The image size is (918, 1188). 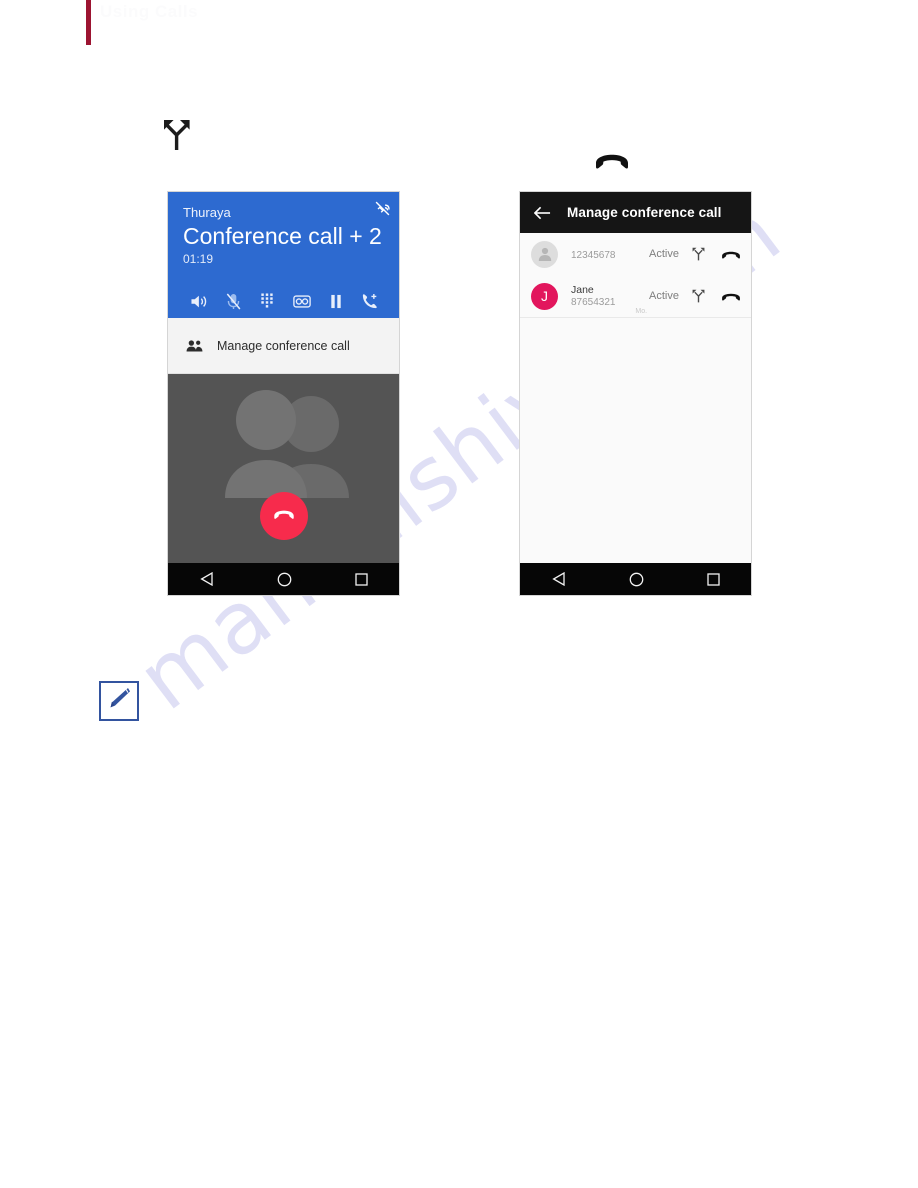 What do you see at coordinates (283, 255) in the screenshot?
I see `in-call-panel: Thuraya Conference call + 2 01:19` at bounding box center [283, 255].